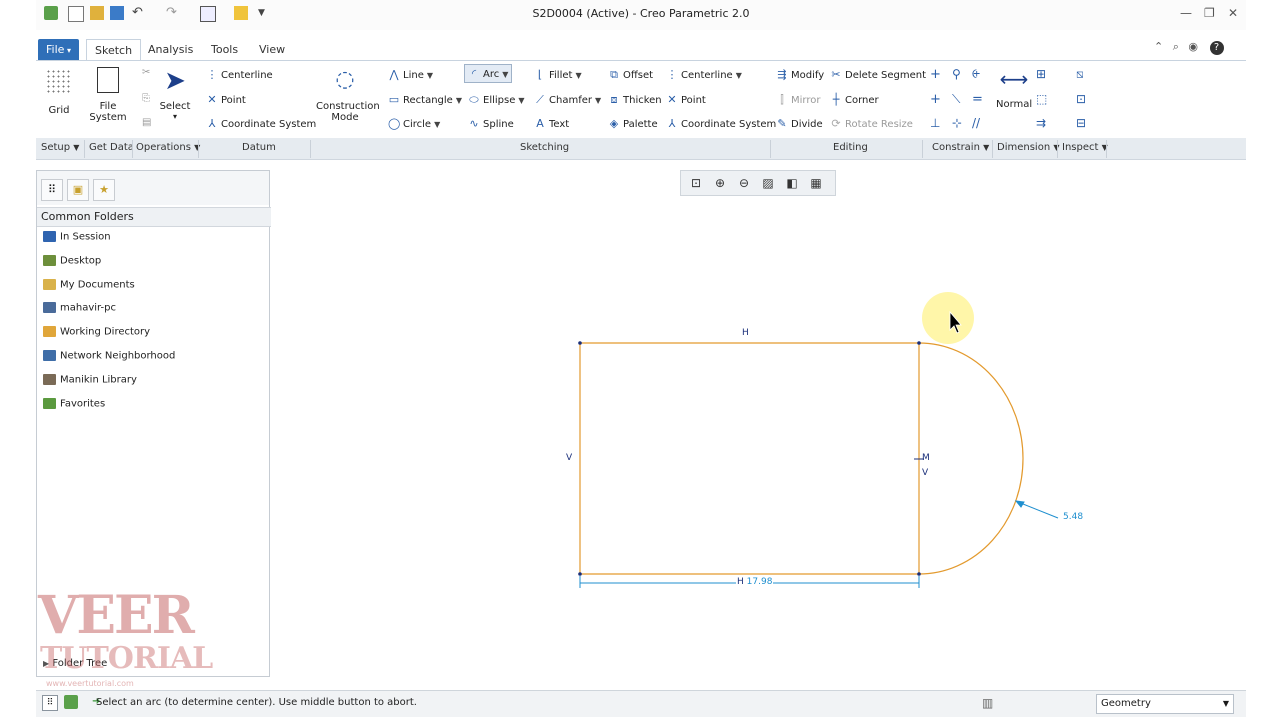 This screenshot has height=720, width=1280. I want to click on show-navigator-icon: ⠿, so click(50, 703).